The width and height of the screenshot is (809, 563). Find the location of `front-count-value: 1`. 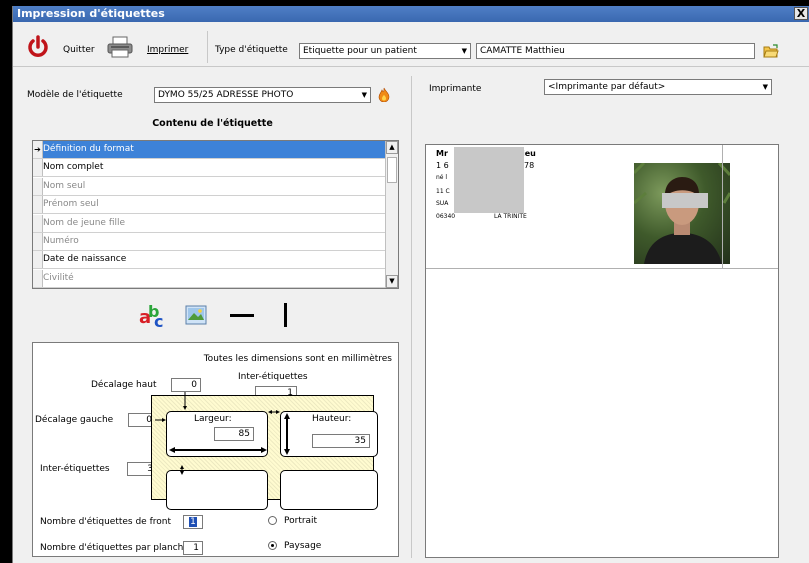

front-count-value: 1 is located at coordinates (193, 522).